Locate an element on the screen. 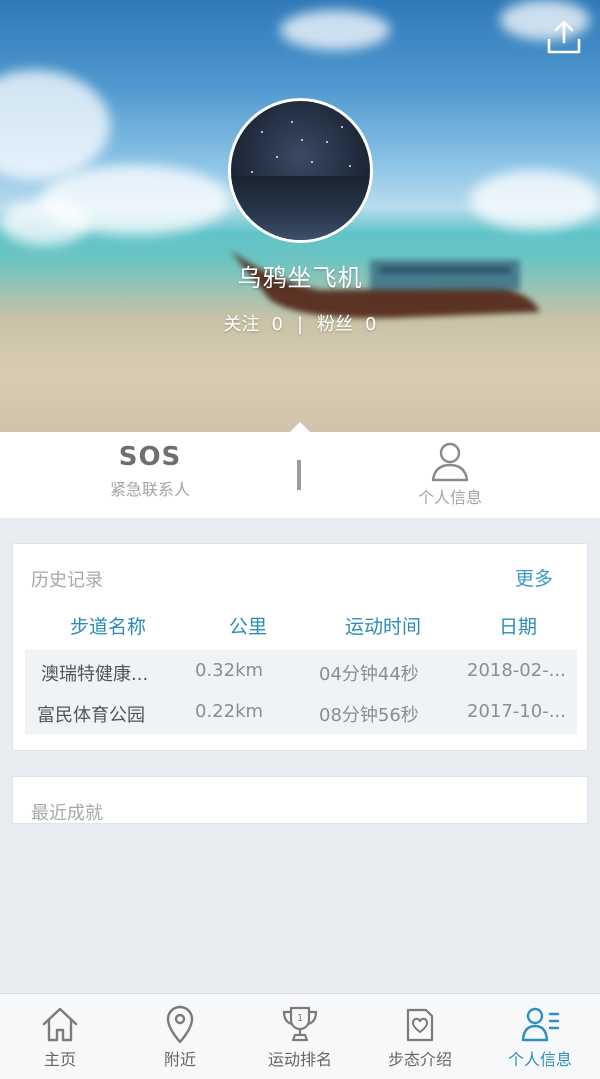 Image resolution: width=600 pixels, height=1079 pixels. tab-label: 个人信息 is located at coordinates (539, 1059).